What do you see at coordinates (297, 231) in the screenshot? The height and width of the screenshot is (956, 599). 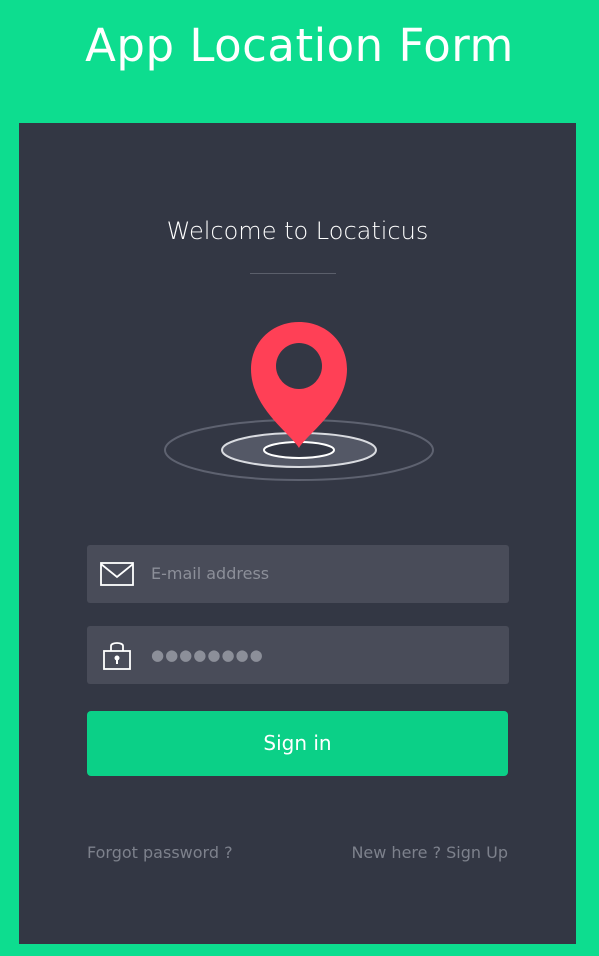 I see `welcome-heading: Welcome to Locaticus` at bounding box center [297, 231].